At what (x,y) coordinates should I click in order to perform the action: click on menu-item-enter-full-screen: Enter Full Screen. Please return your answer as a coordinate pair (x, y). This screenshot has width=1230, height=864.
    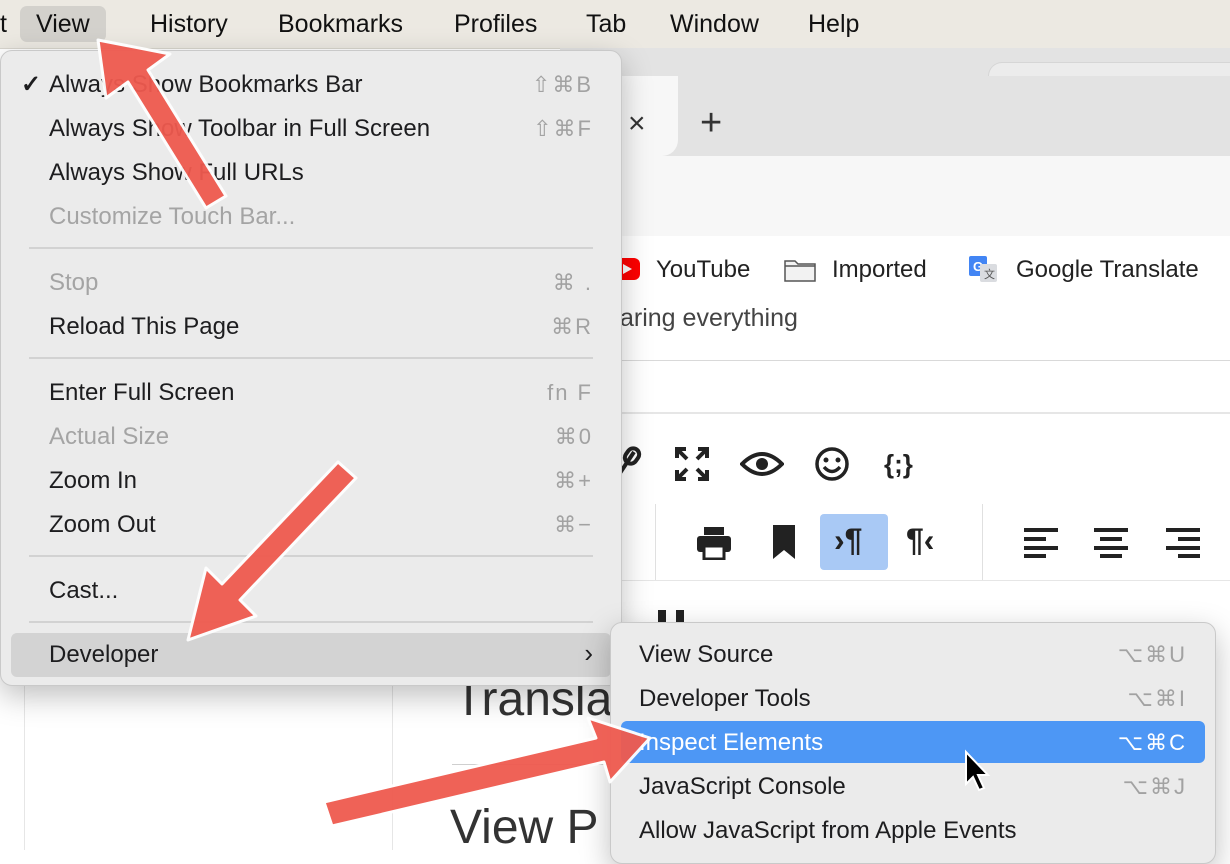
    Looking at the image, I should click on (141, 393).